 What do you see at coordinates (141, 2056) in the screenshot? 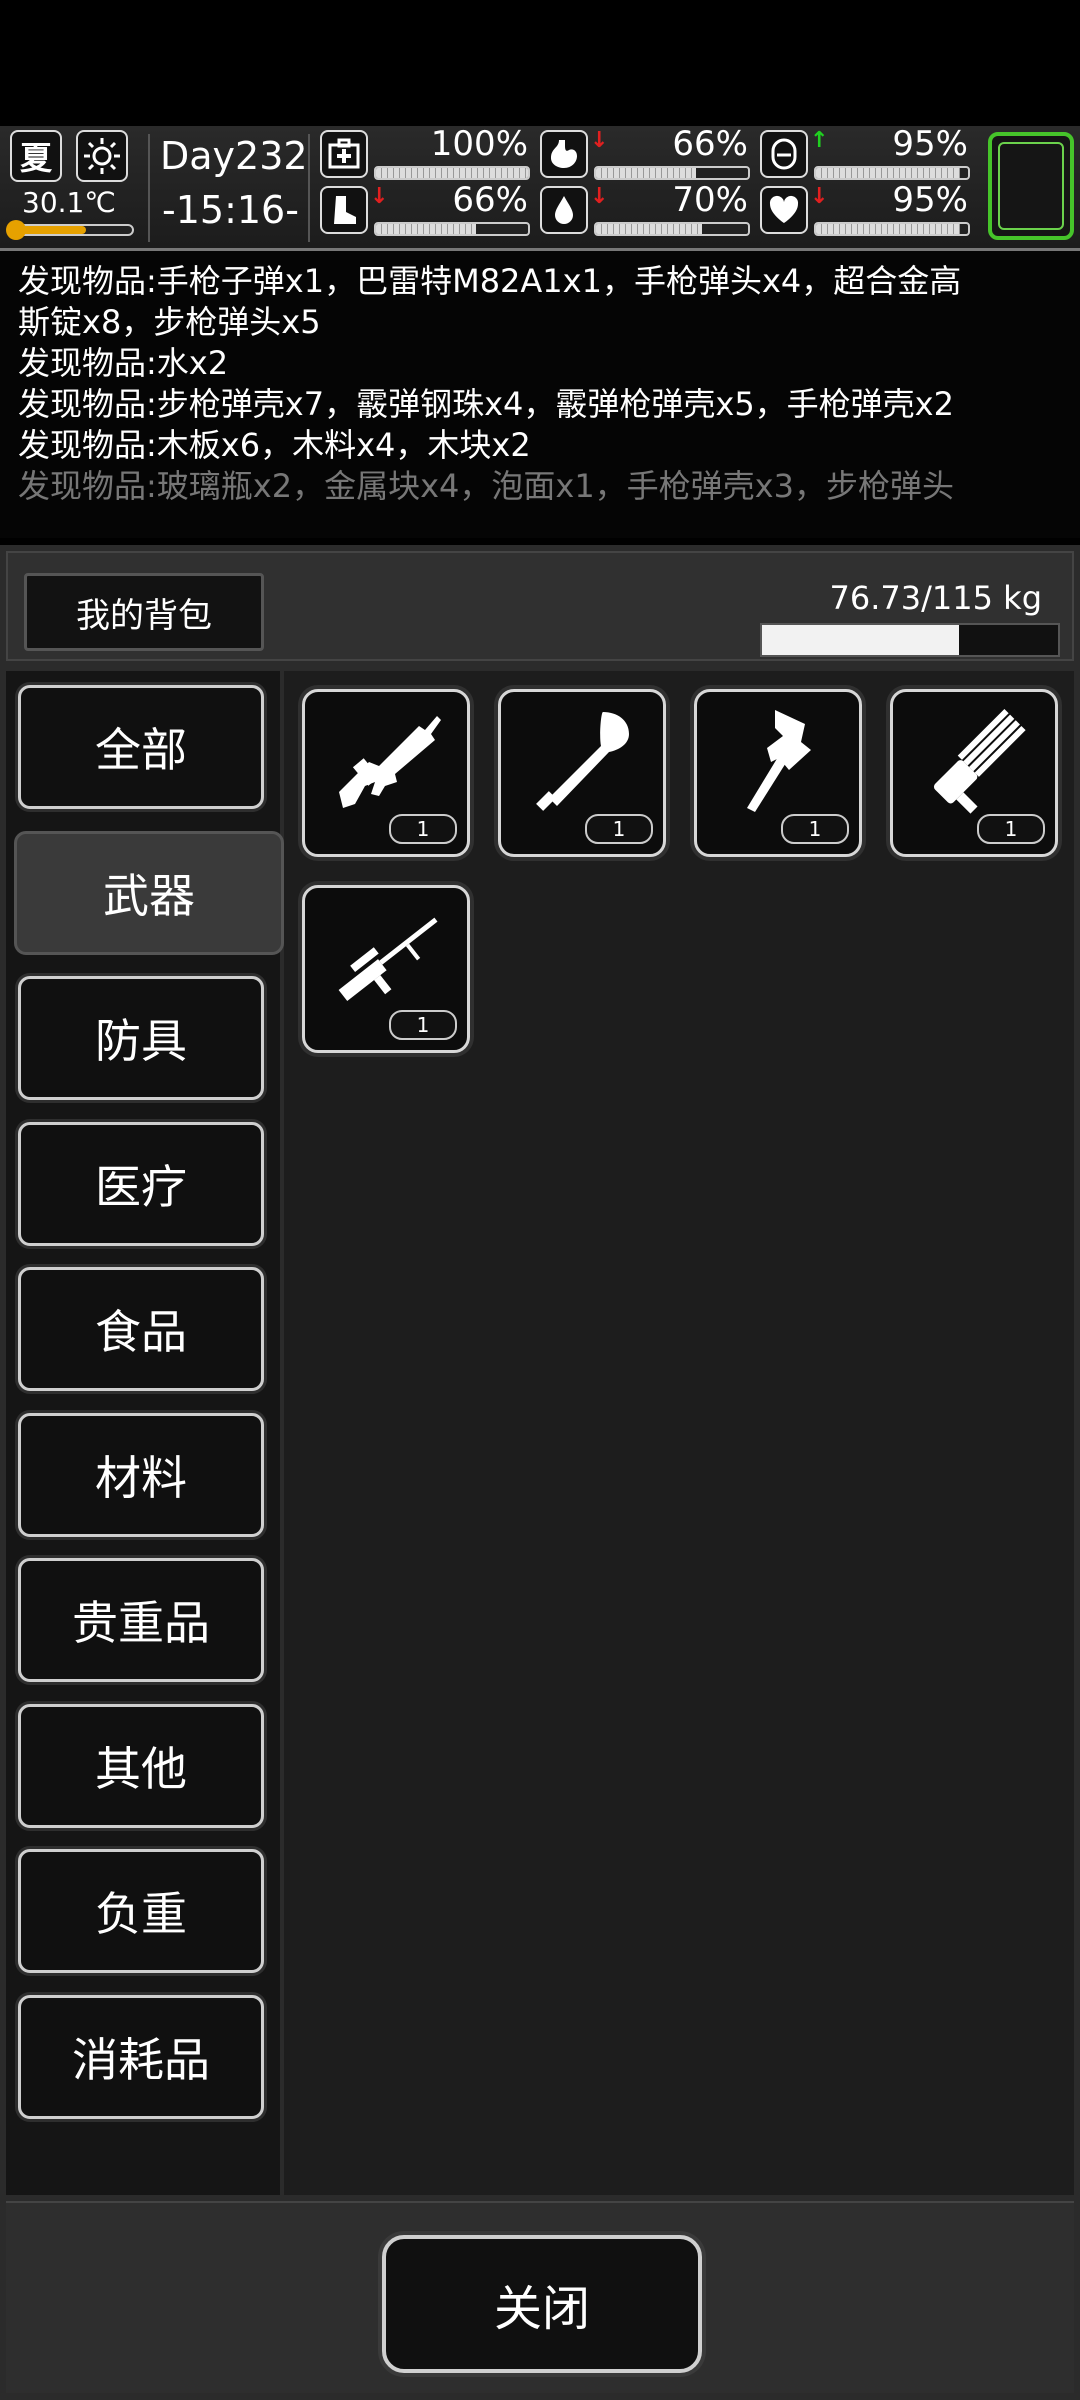
I see `category-tab: 消耗品` at bounding box center [141, 2056].